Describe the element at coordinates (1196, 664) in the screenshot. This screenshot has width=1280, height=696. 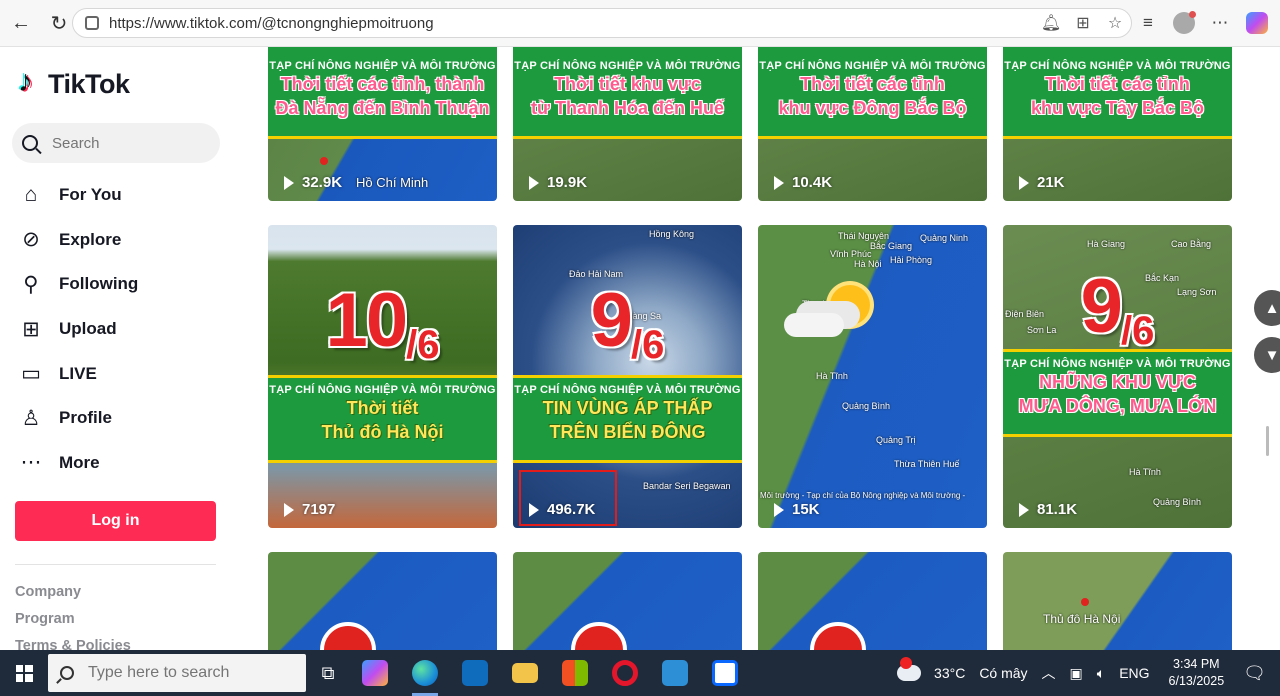
I see `clock-time: 3:34 PM` at that location.